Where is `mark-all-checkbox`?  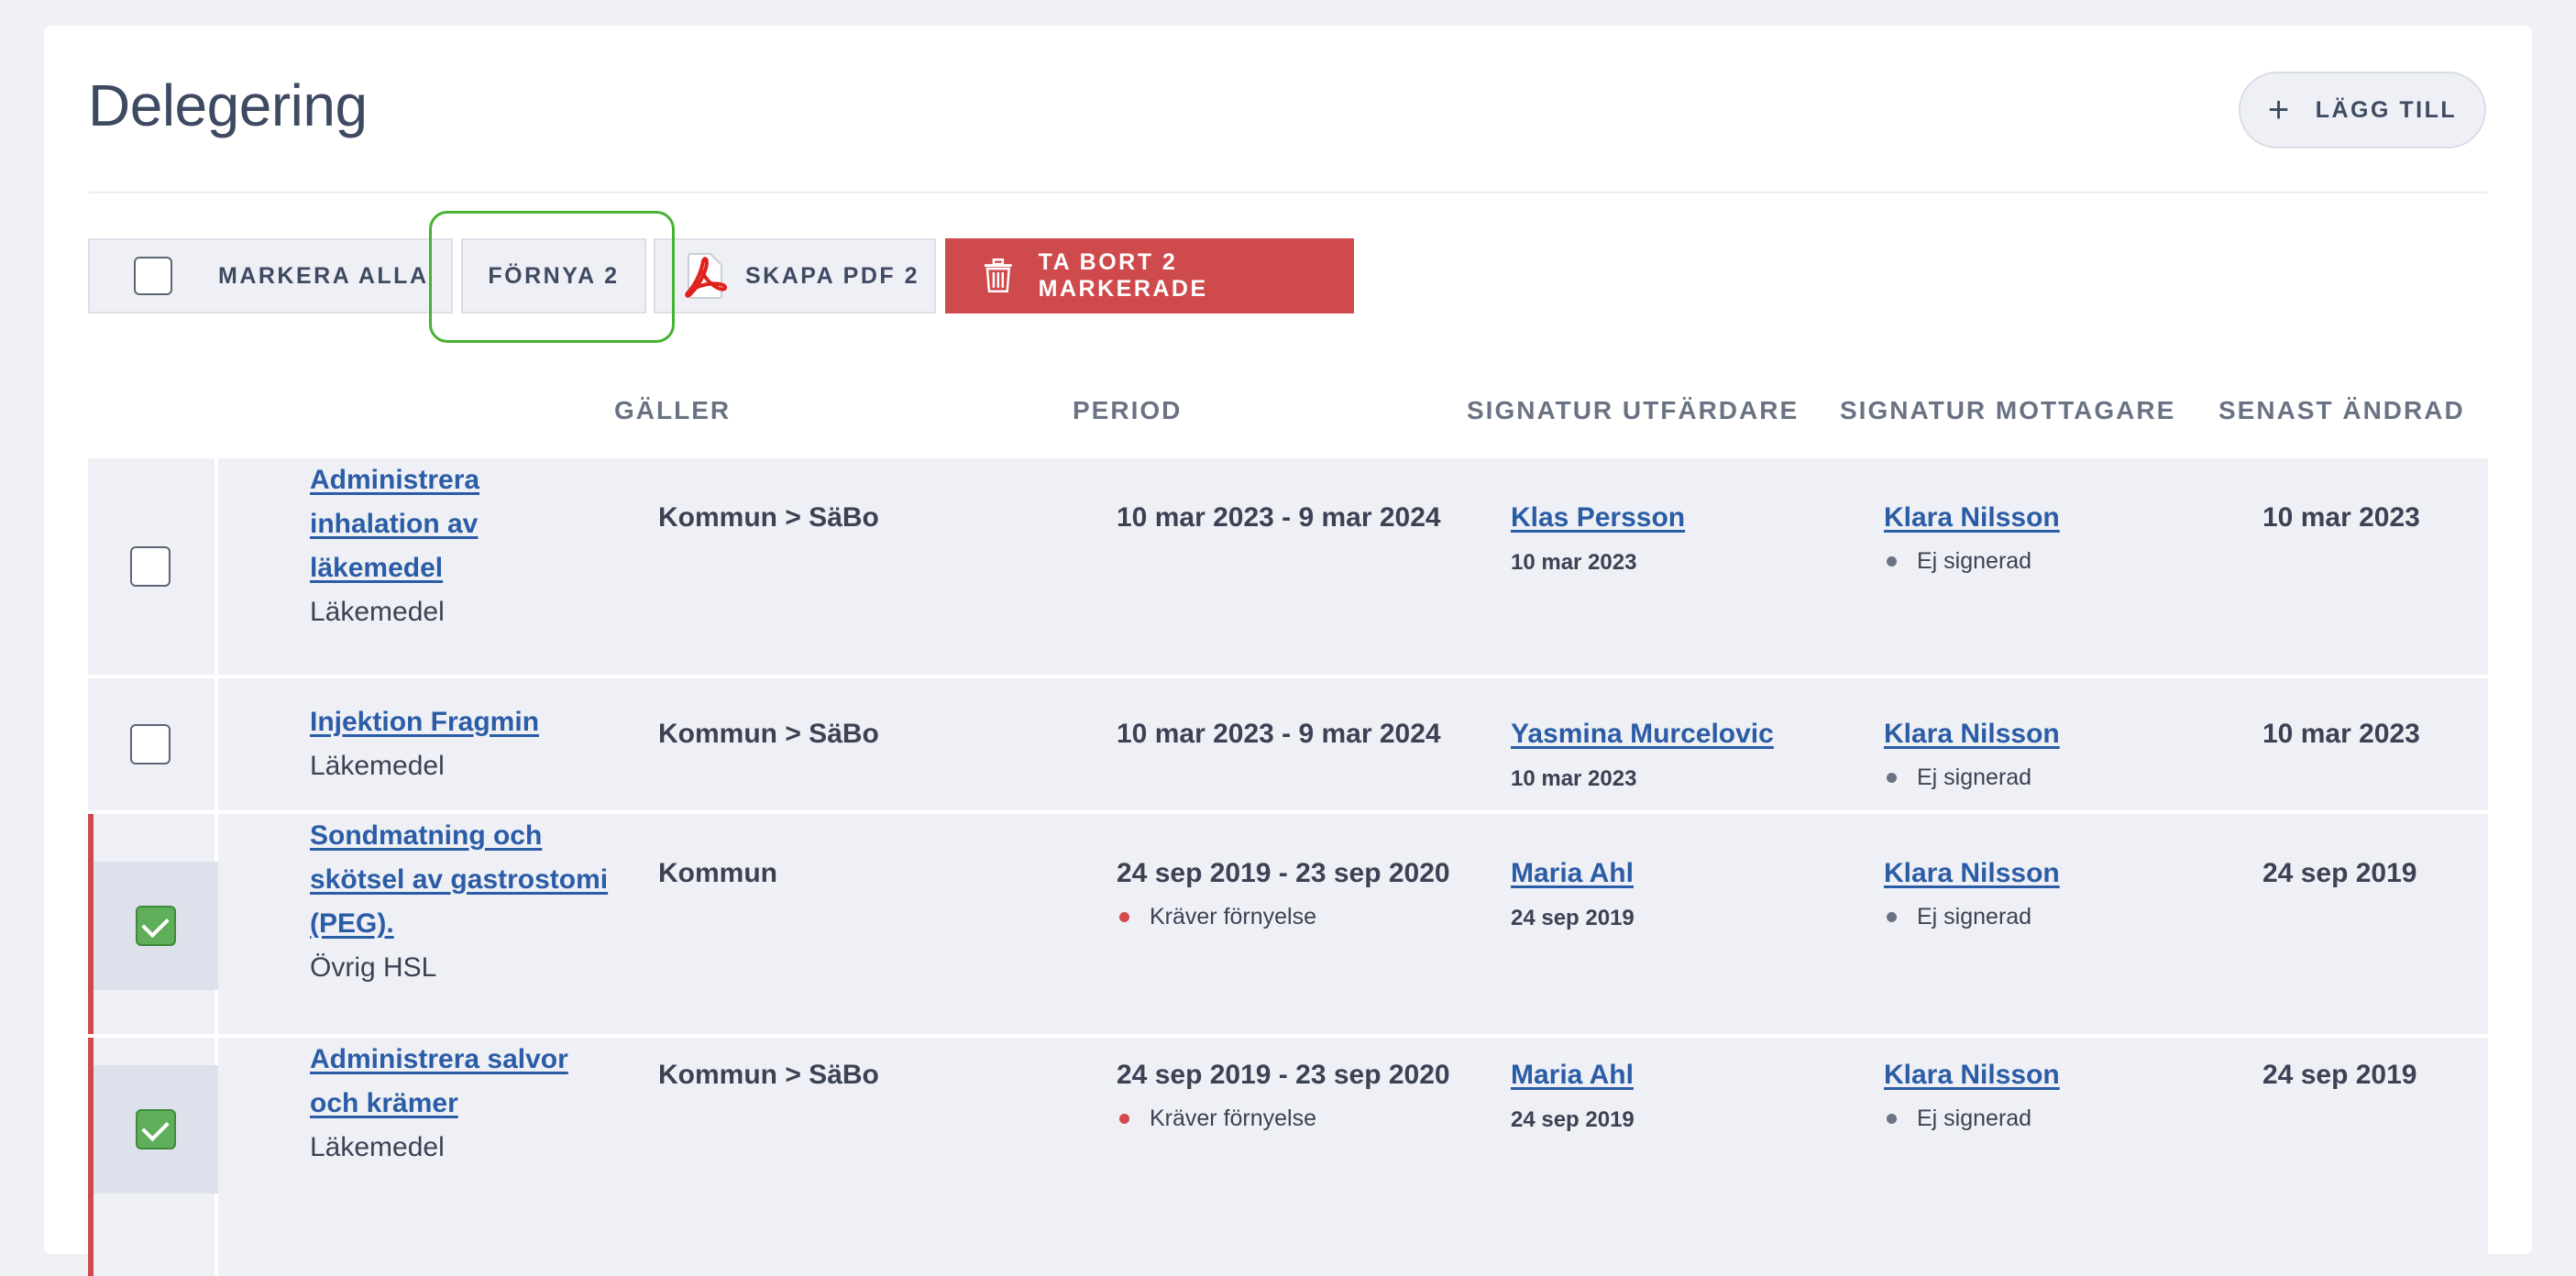
mark-all-checkbox is located at coordinates (153, 276).